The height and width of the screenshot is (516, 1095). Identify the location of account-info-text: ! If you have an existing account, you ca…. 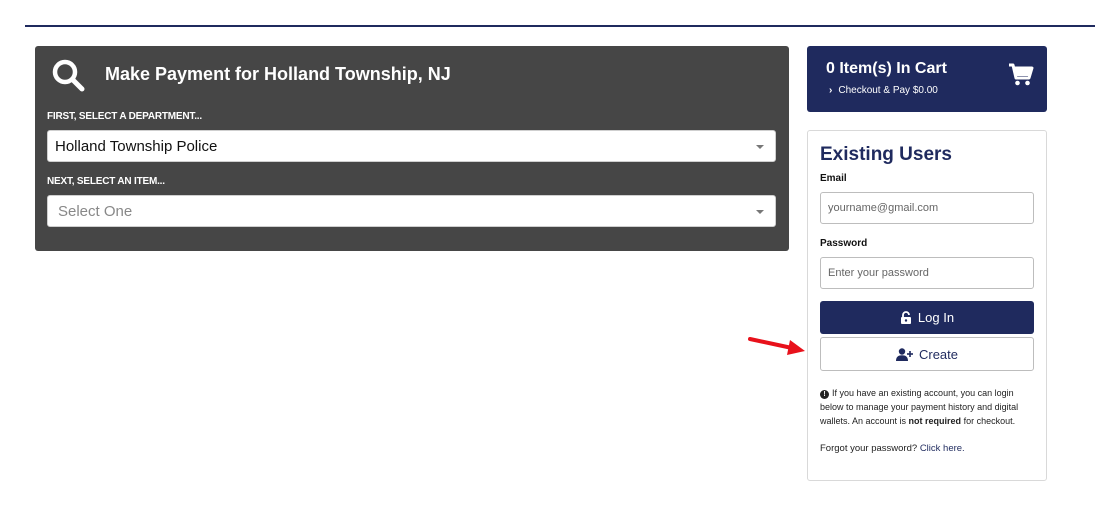
(928, 407).